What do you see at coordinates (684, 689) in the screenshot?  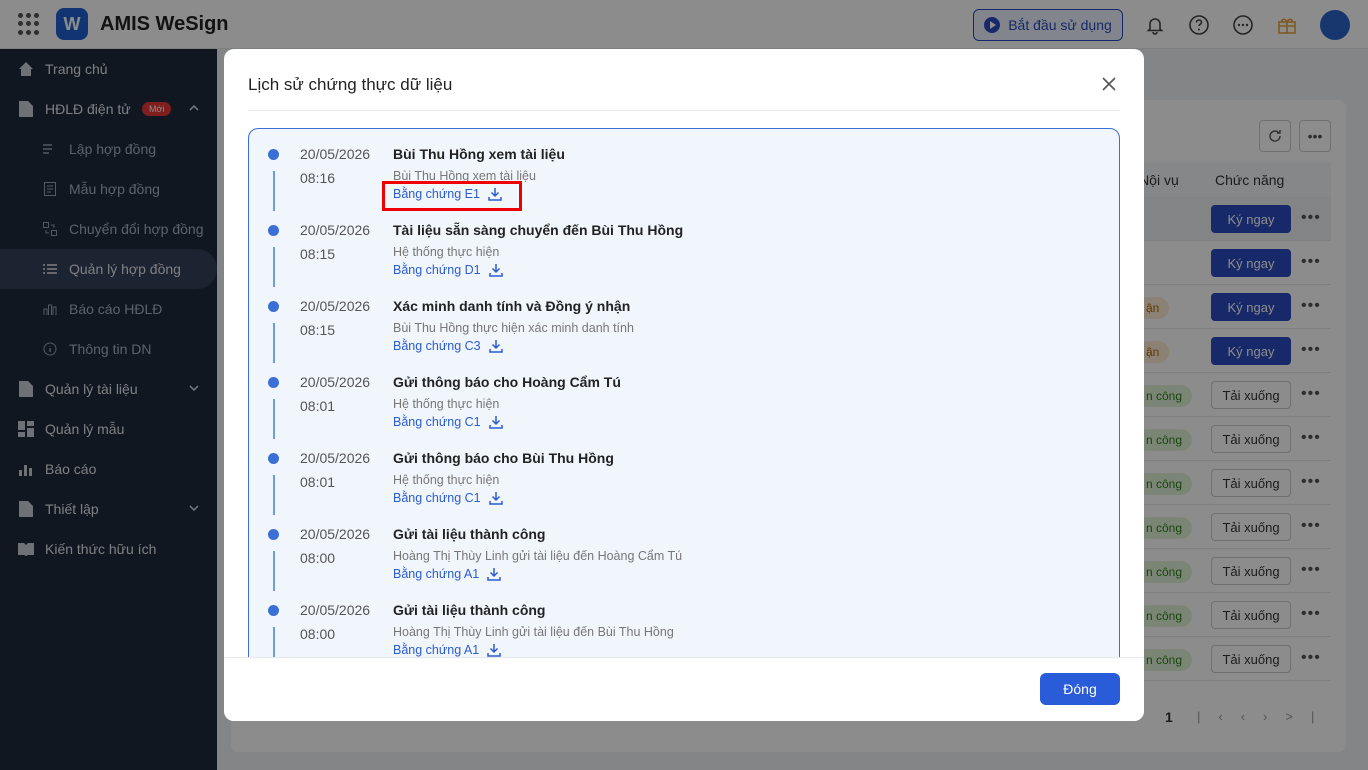 I see `modal-footer` at bounding box center [684, 689].